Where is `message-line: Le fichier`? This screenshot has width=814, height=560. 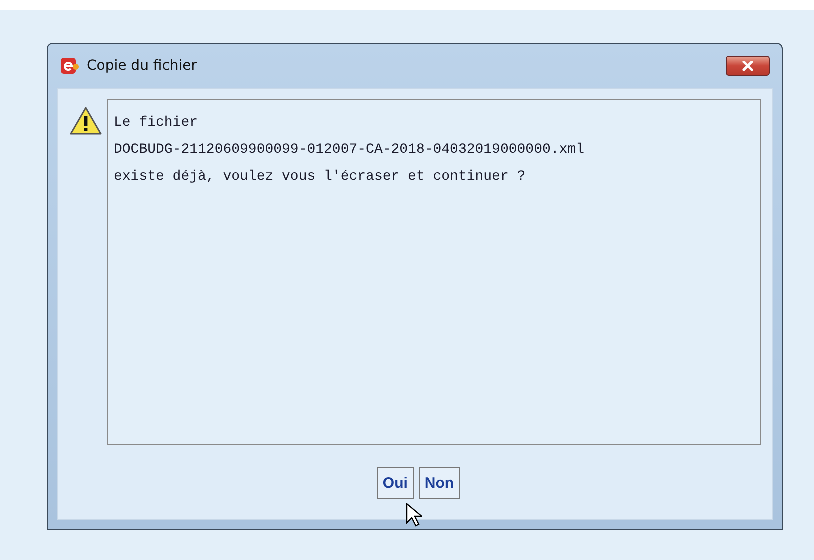
message-line: Le fichier is located at coordinates (157, 123).